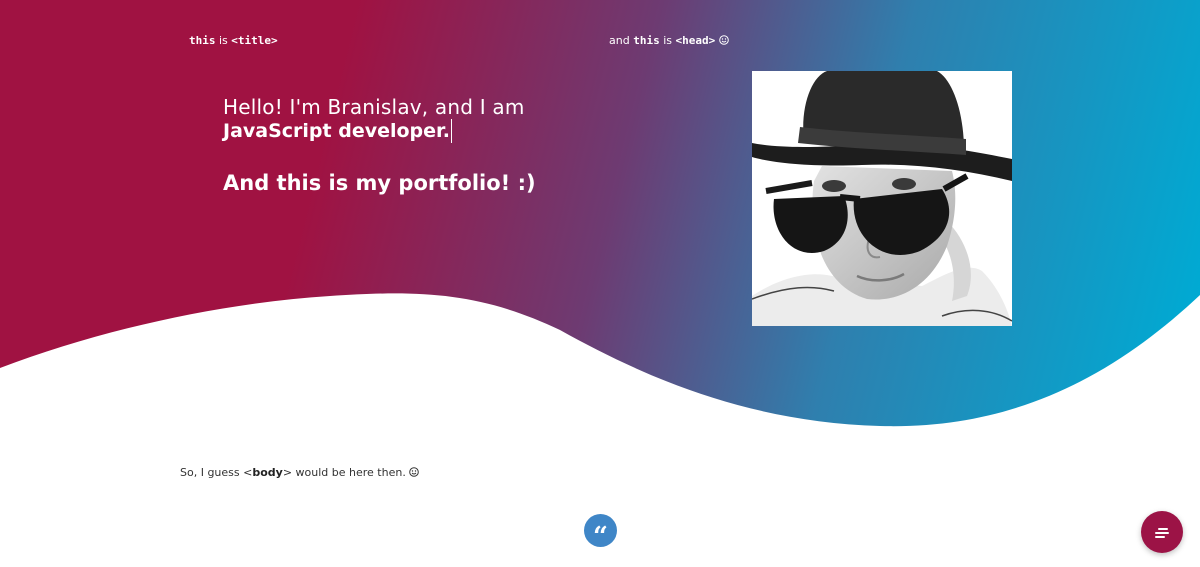  I want to click on title-note-tag: <title>, so click(254, 40).